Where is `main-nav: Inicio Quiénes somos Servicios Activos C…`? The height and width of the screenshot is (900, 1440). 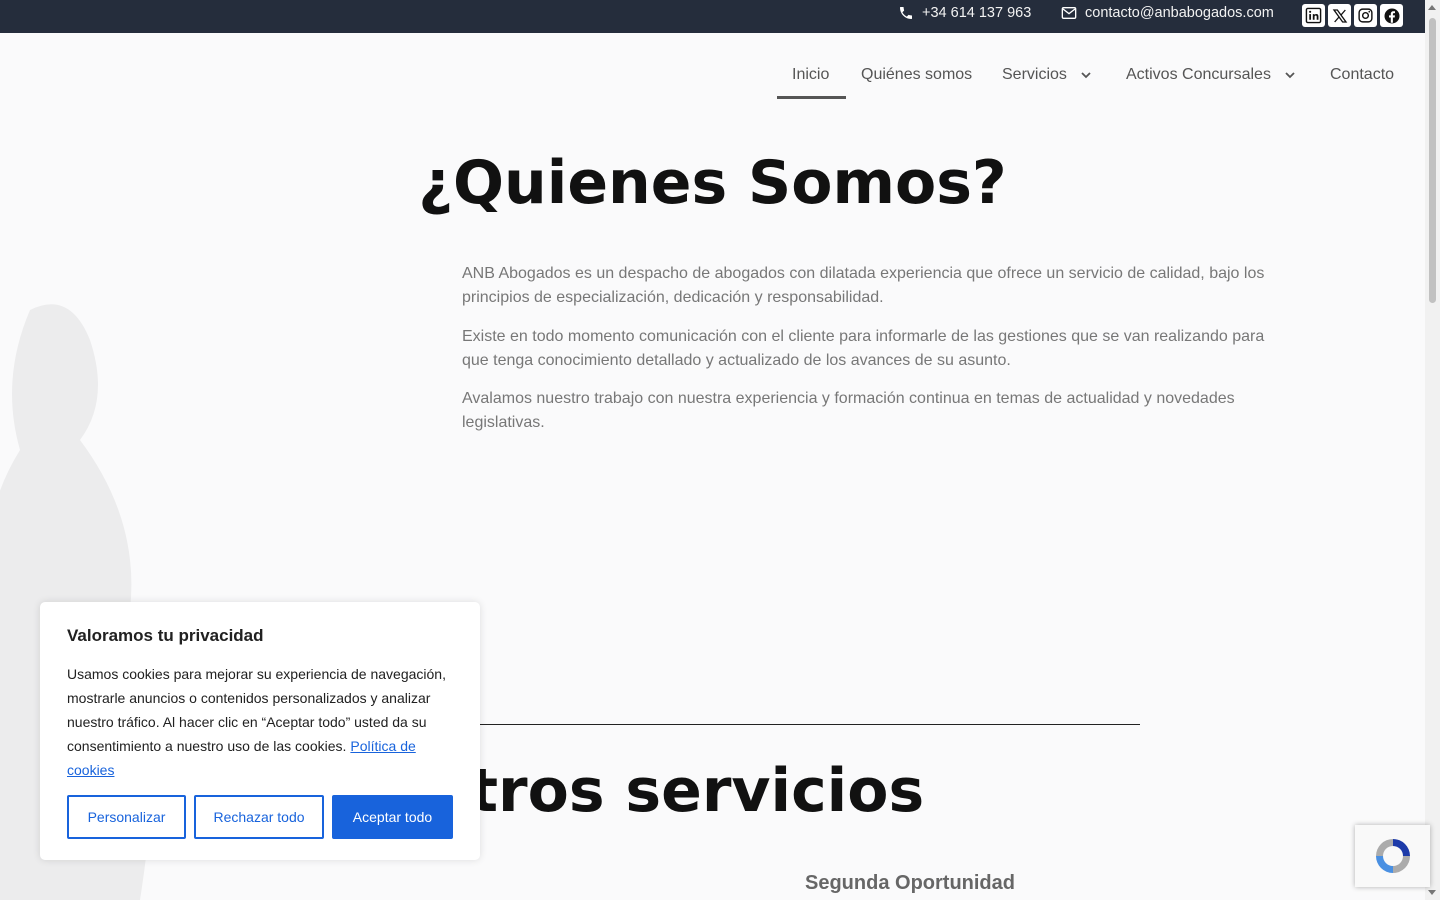
main-nav: Inicio Quiénes somos Servicios Activos C… is located at coordinates (712, 78).